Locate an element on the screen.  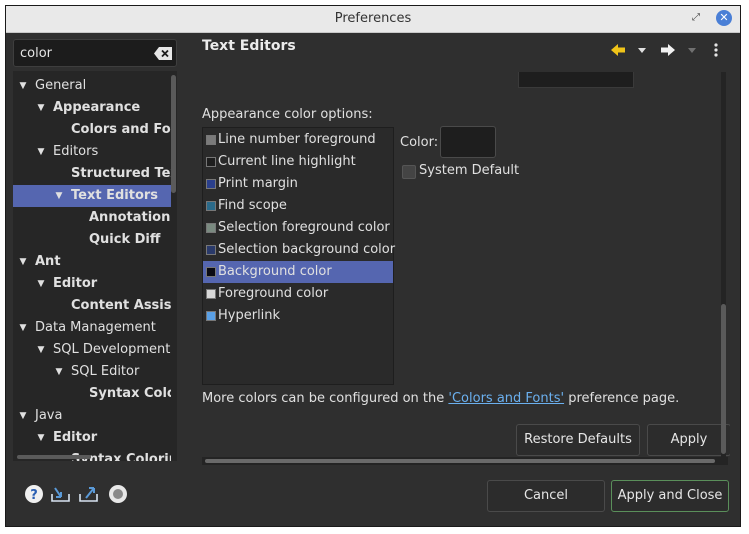
apply-and-close-button: Apply and Close is located at coordinates (670, 496).